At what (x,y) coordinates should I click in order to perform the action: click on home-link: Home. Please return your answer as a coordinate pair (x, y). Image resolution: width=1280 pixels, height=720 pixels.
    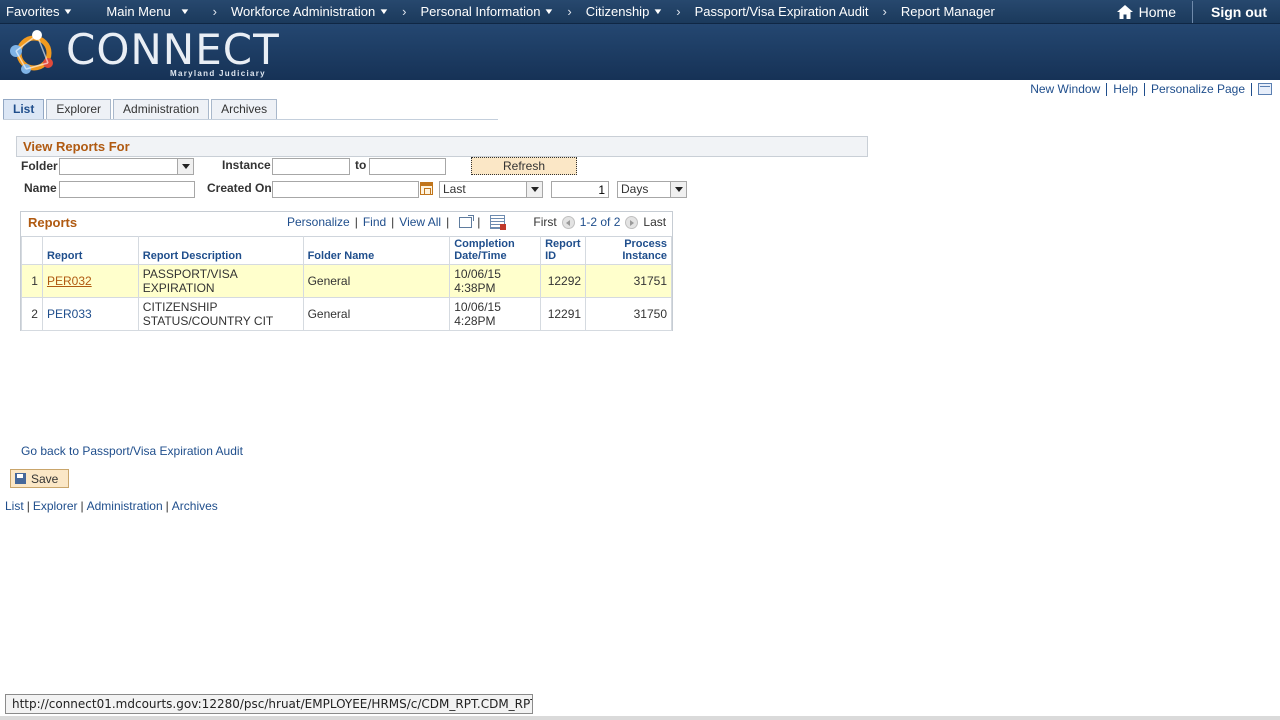
    Looking at the image, I should click on (1148, 12).